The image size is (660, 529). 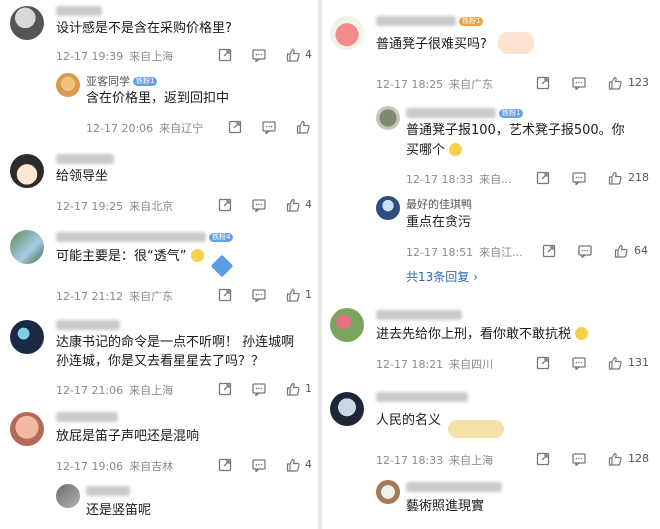 I want to click on comment-meta: 12-17 19:06 来自吉林, so click(x=114, y=466).